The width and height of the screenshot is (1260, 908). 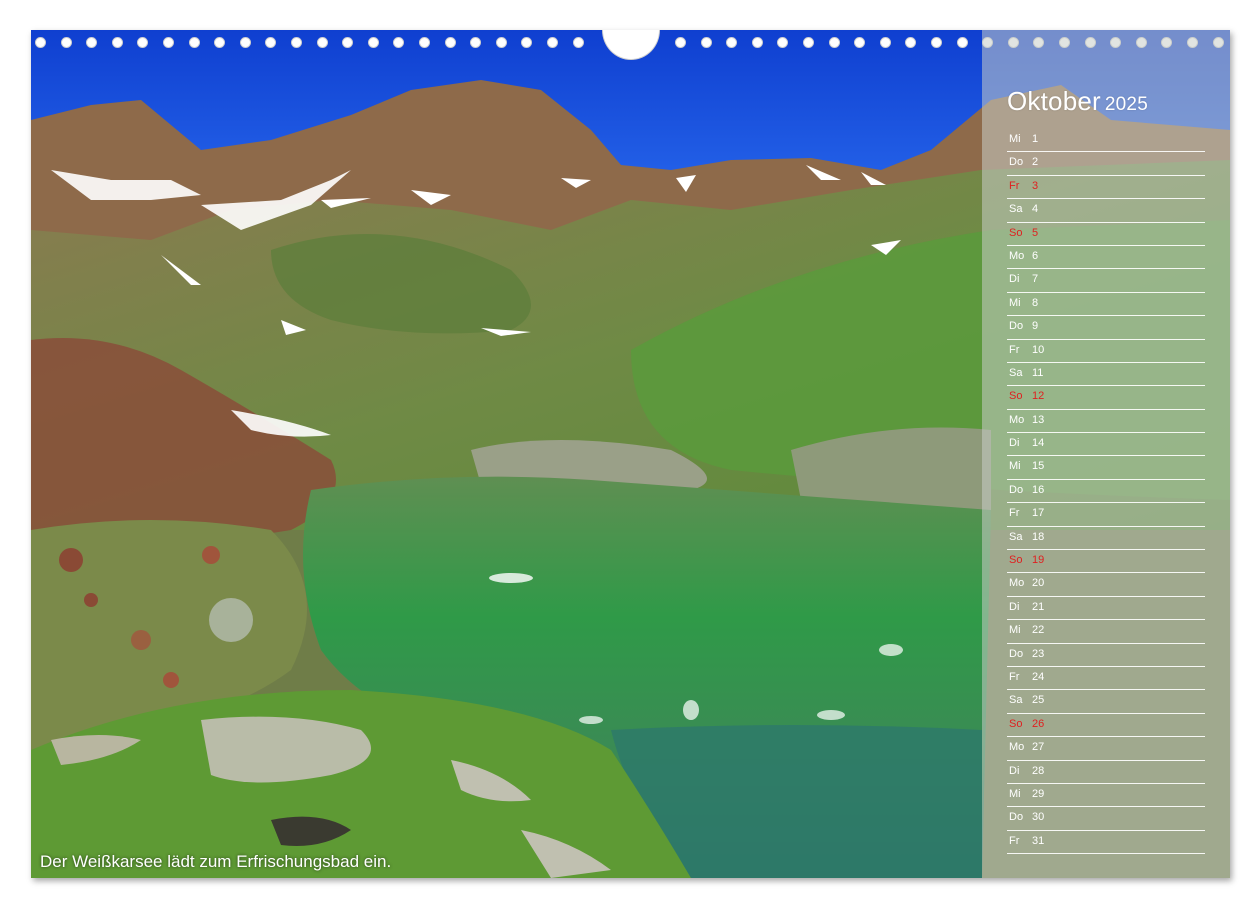 What do you see at coordinates (1106, 749) in the screenshot?
I see `day-row: Mo 27` at bounding box center [1106, 749].